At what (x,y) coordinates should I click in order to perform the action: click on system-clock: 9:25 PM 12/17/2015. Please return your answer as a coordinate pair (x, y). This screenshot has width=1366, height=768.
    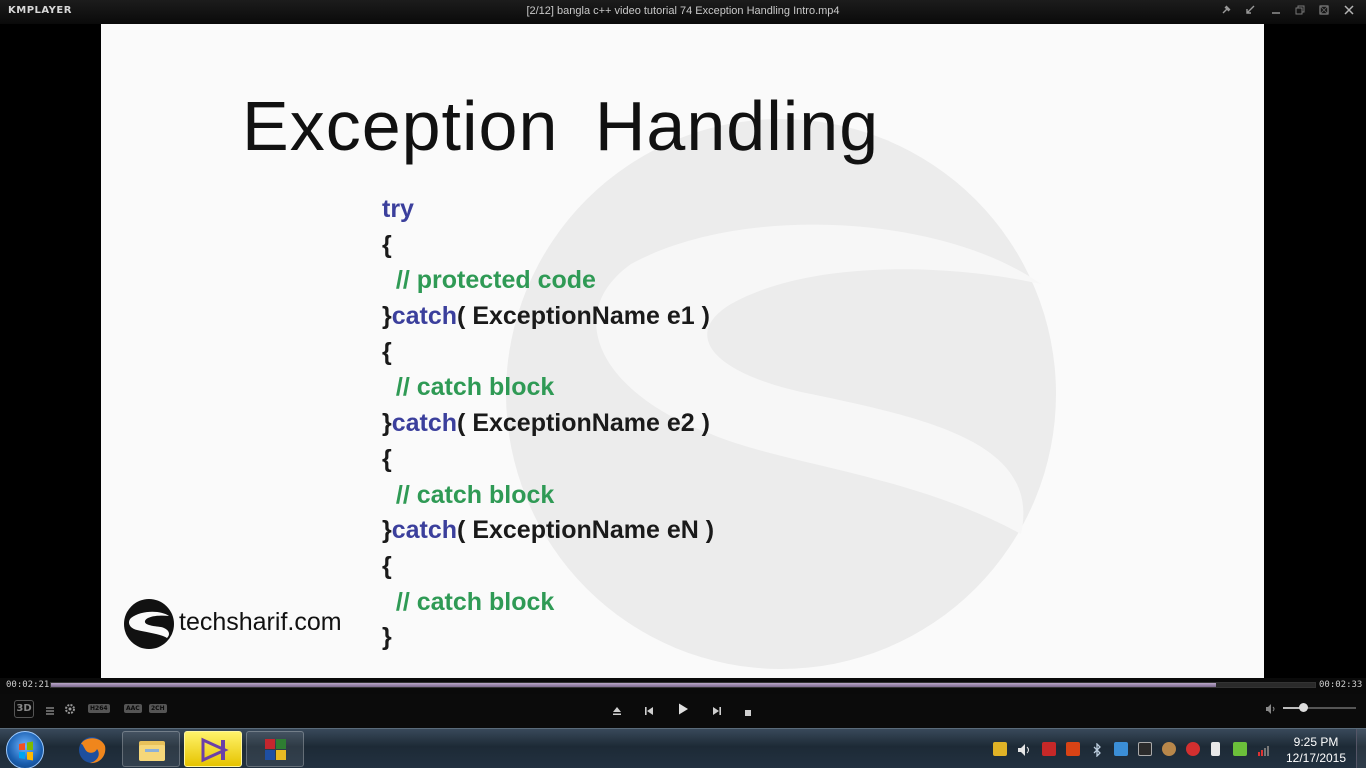
    Looking at the image, I should click on (1316, 750).